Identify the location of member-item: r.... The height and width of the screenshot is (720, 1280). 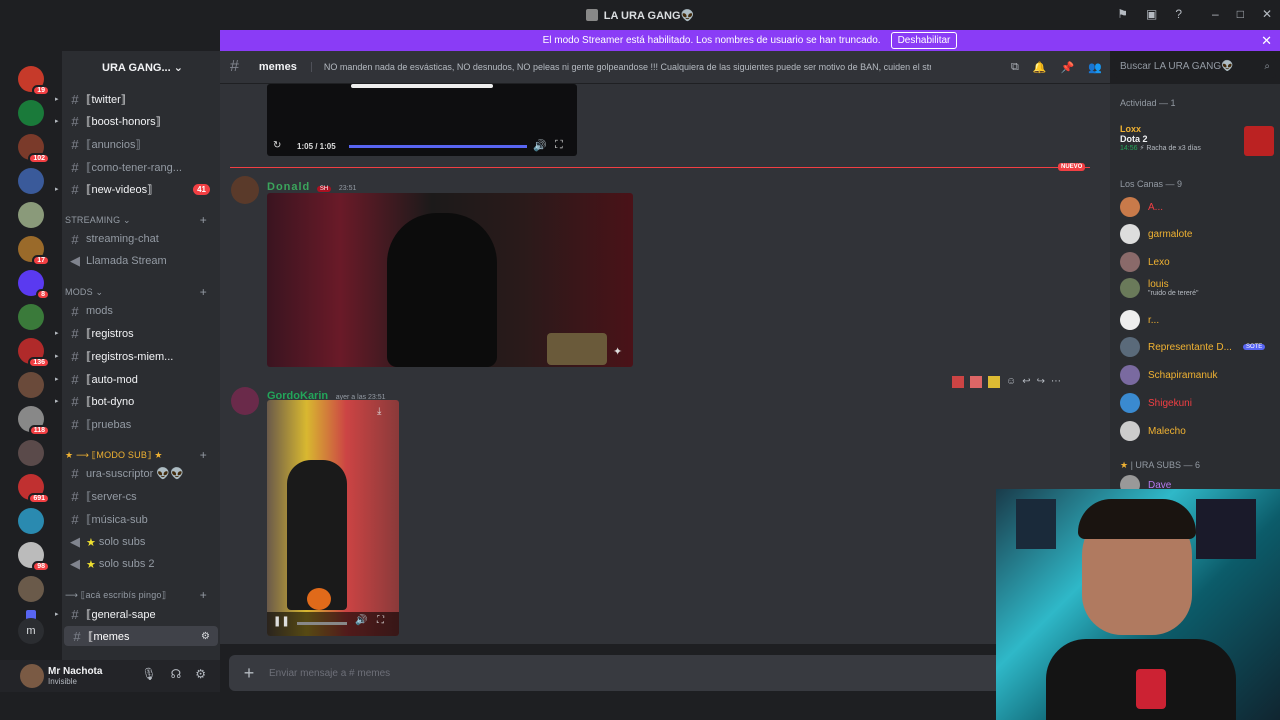
(1139, 320).